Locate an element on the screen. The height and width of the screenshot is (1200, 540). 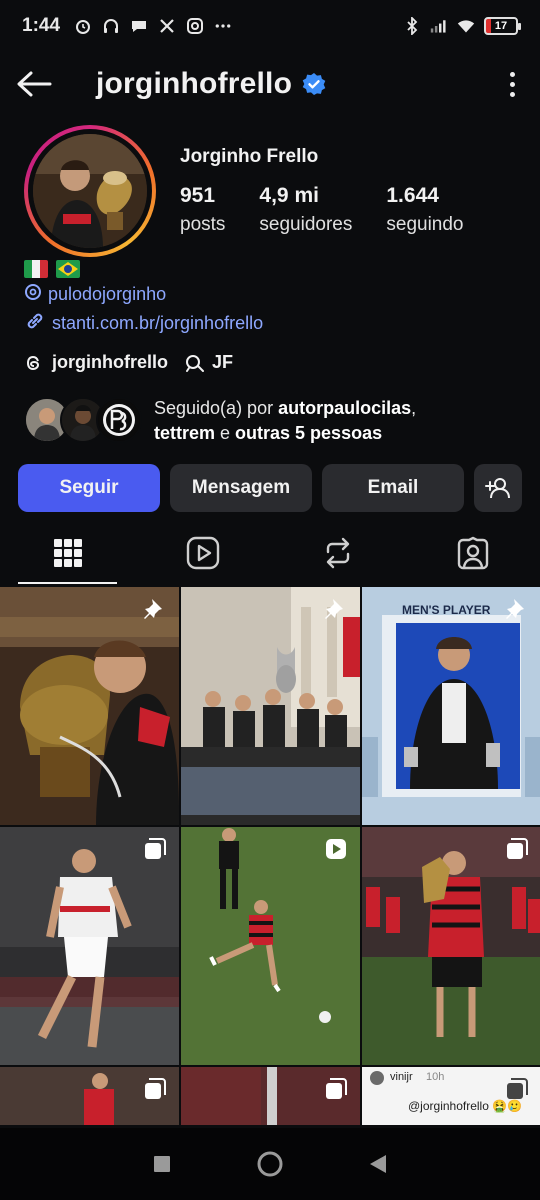
add-user-icon is located at coordinates (498, 488).